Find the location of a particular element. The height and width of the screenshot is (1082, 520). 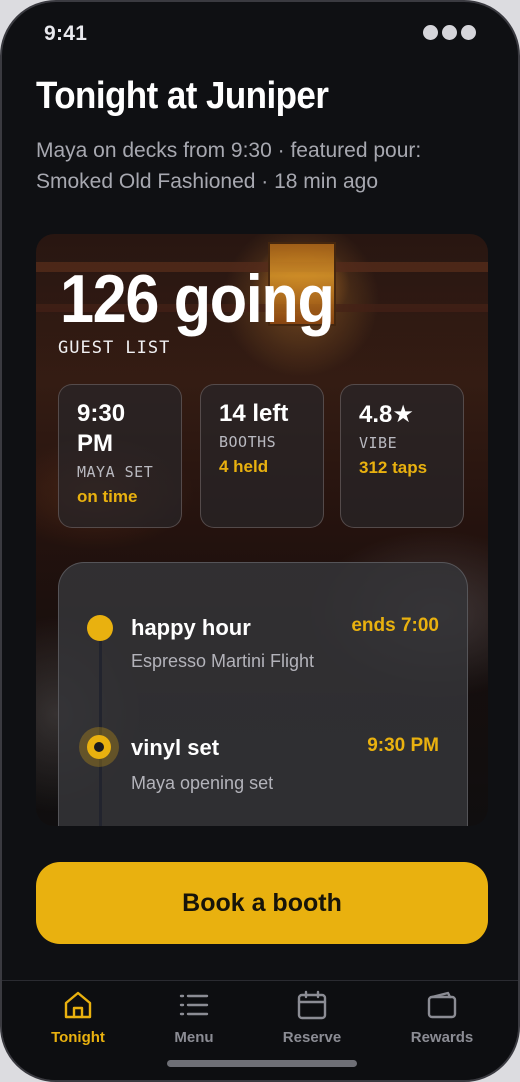

tab-reserve: Reserve is located at coordinates (312, 1017).